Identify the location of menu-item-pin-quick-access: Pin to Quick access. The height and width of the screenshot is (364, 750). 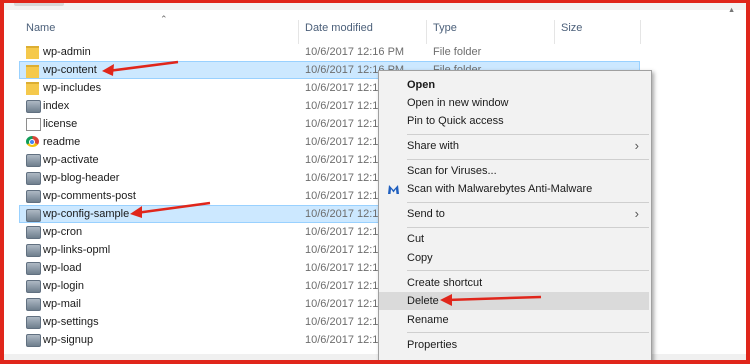
(514, 121).